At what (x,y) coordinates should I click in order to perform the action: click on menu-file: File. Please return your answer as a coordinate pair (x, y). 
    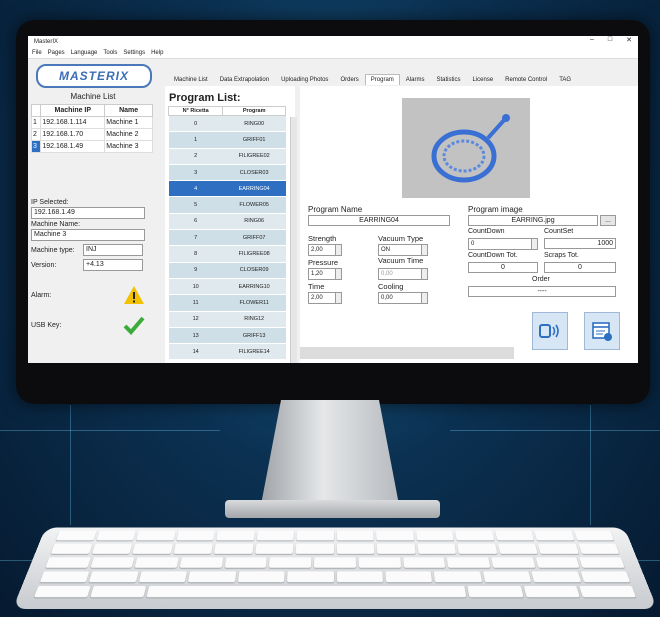
    Looking at the image, I should click on (37, 53).